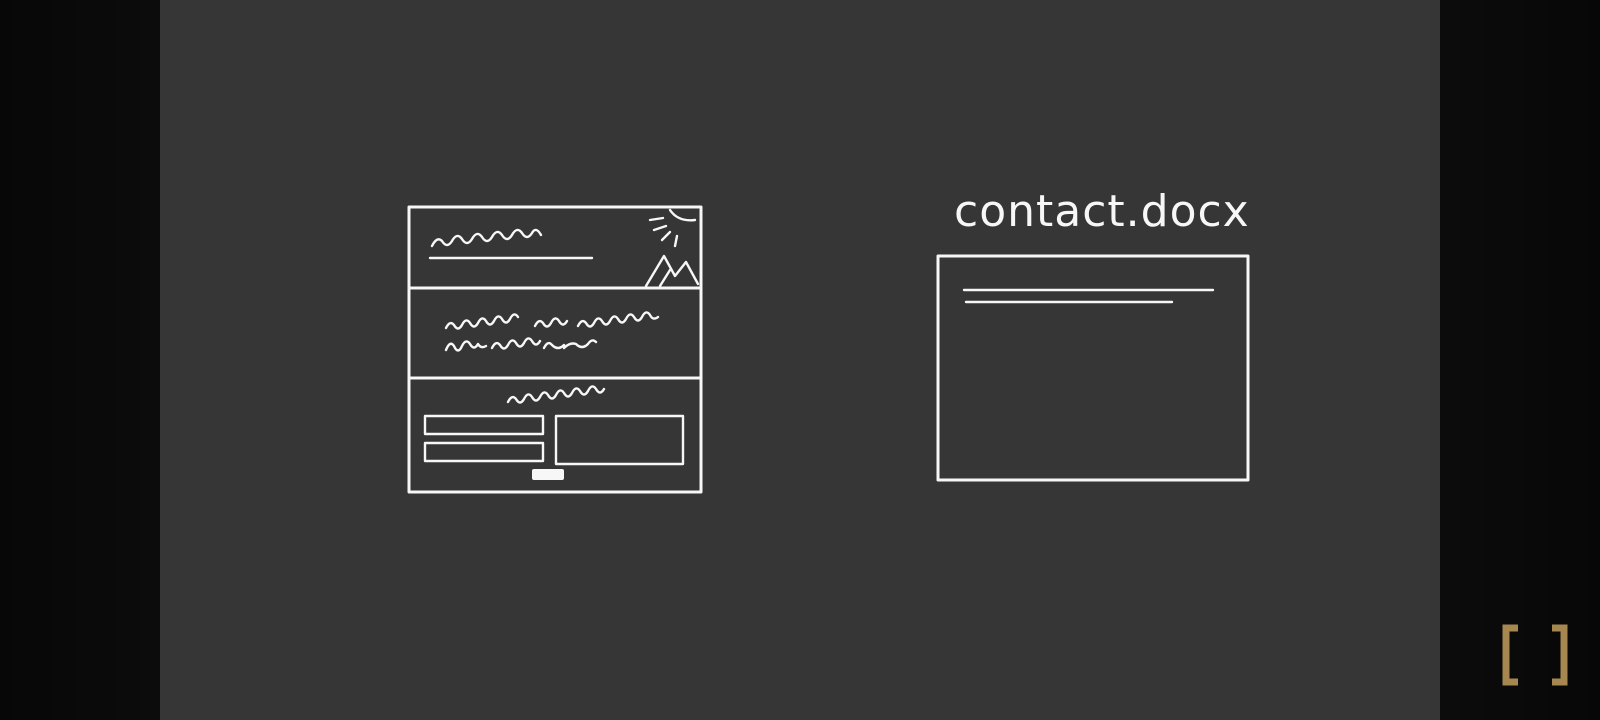 Image resolution: width=1600 pixels, height=720 pixels. I want to click on document-filename: contact.docx, so click(1102, 211).